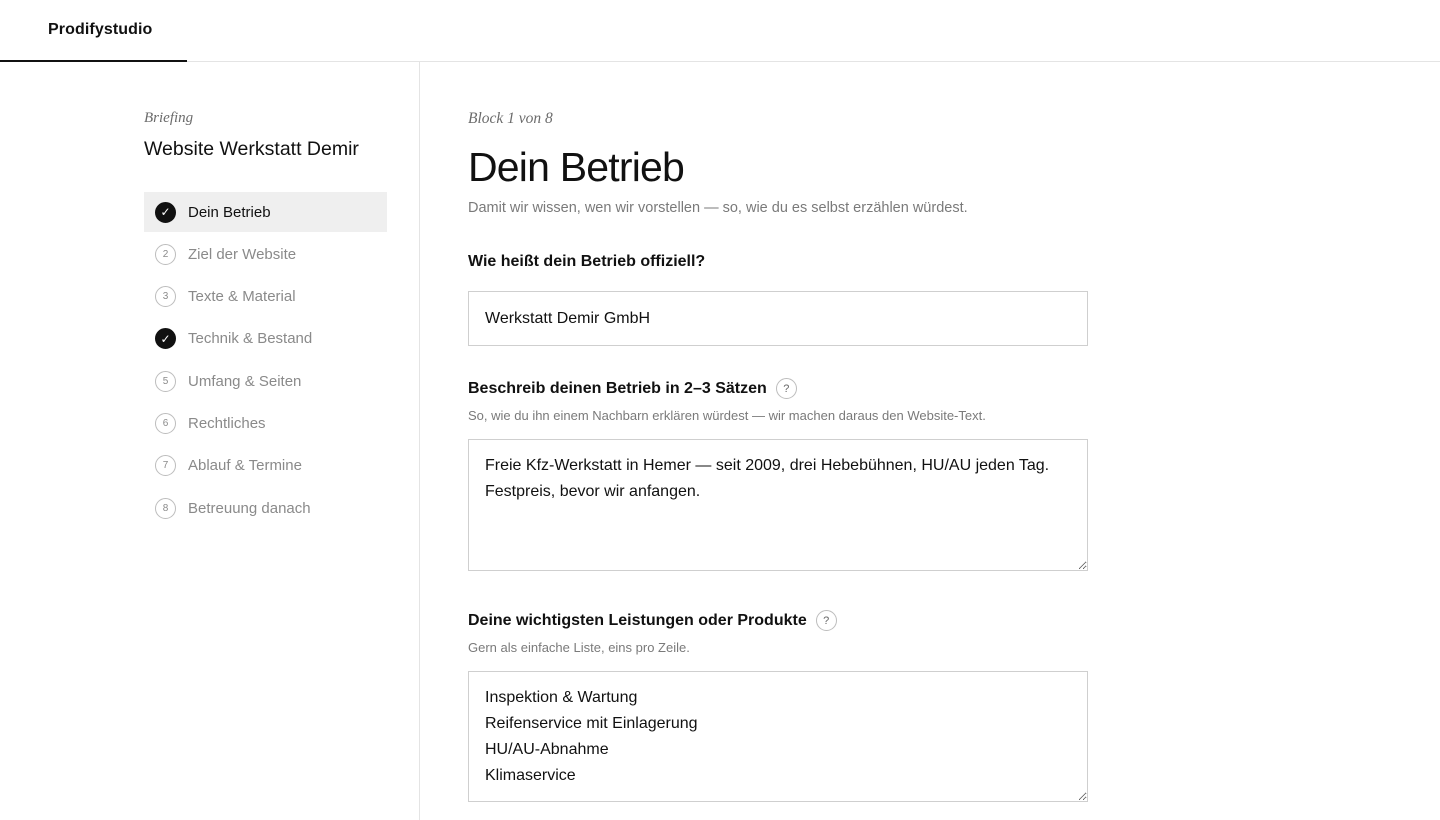 The width and height of the screenshot is (1440, 820). Describe the element at coordinates (250, 339) in the screenshot. I see `step-label: Technik & Bestand` at that location.